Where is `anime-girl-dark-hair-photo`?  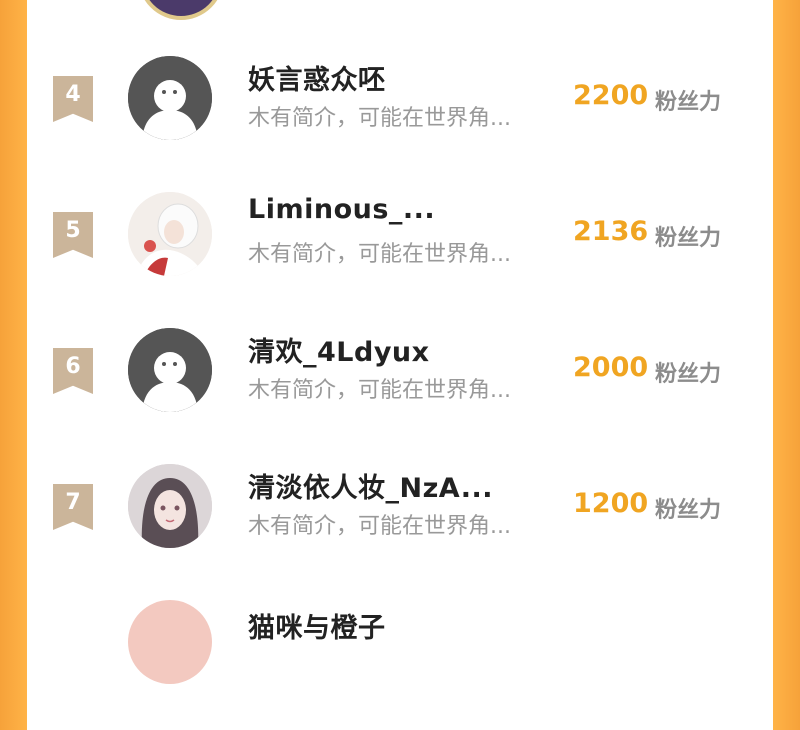
anime-girl-dark-hair-photo is located at coordinates (170, 506).